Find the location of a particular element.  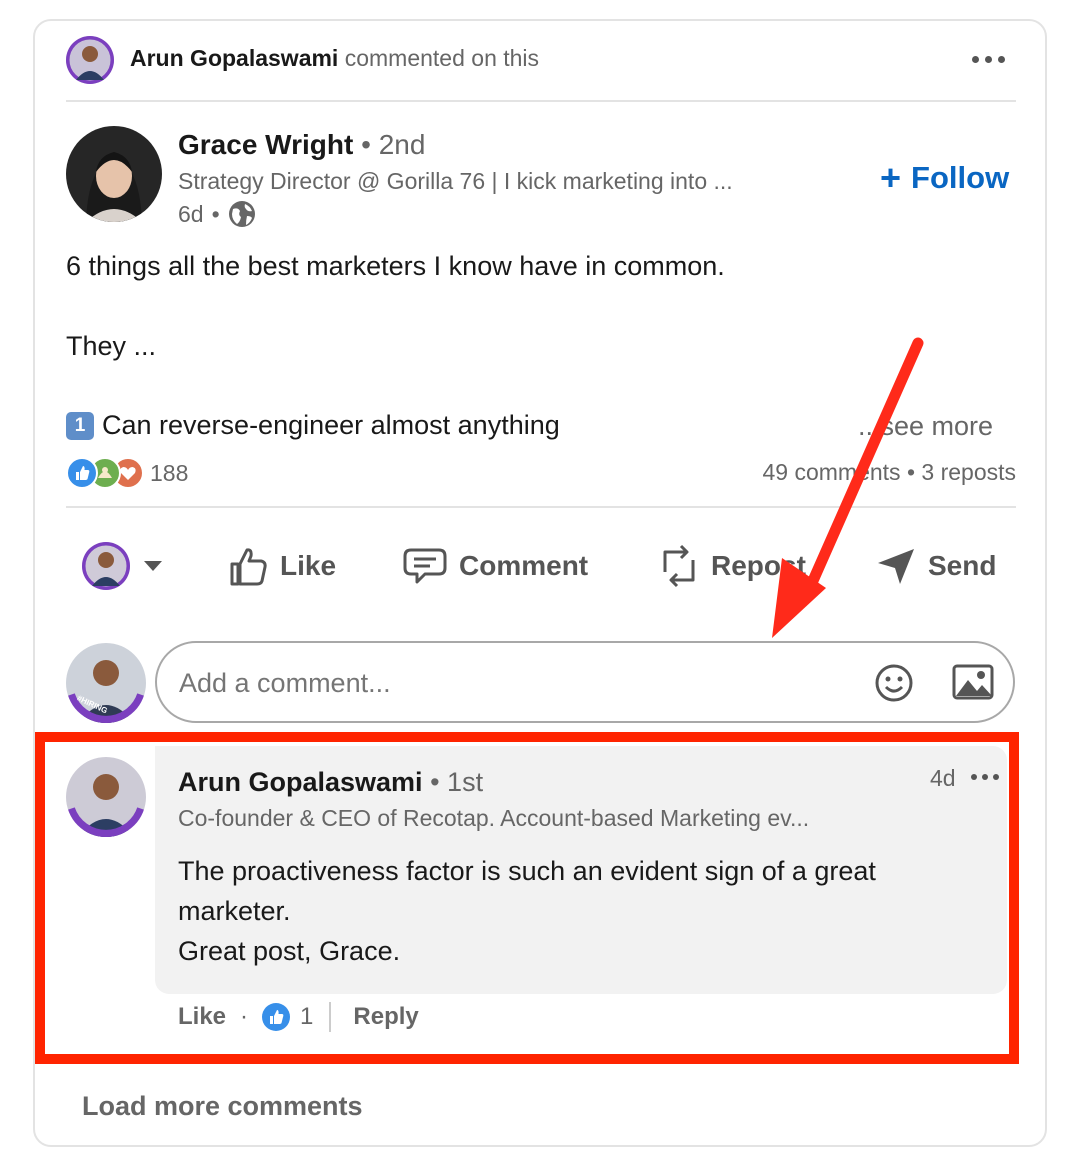

comment-label: Comment is located at coordinates (524, 565).